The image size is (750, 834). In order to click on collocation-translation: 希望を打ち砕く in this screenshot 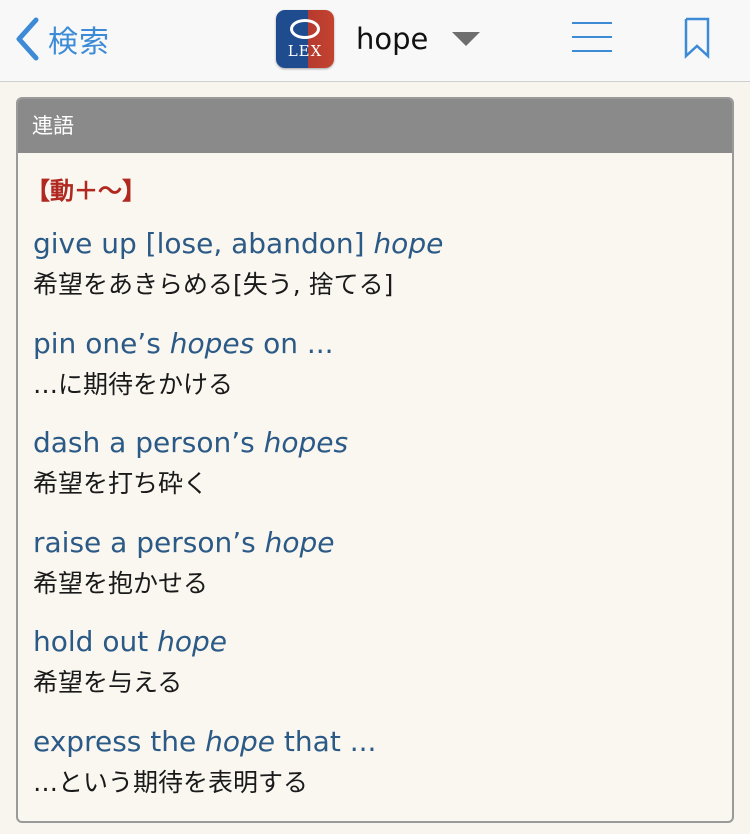, I will do `click(121, 483)`.